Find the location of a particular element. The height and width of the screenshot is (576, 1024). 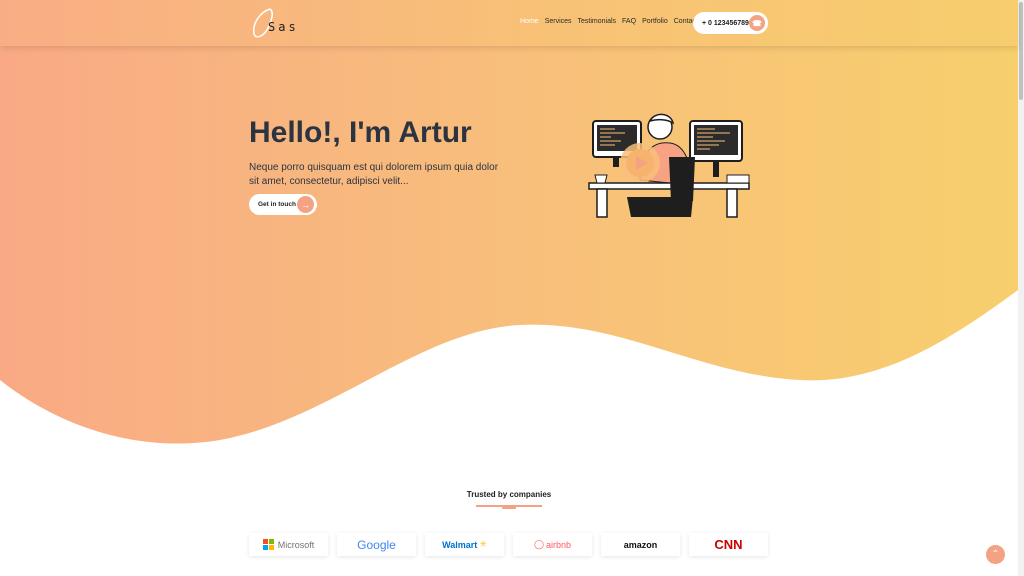

microsoft-icon is located at coordinates (268, 544).